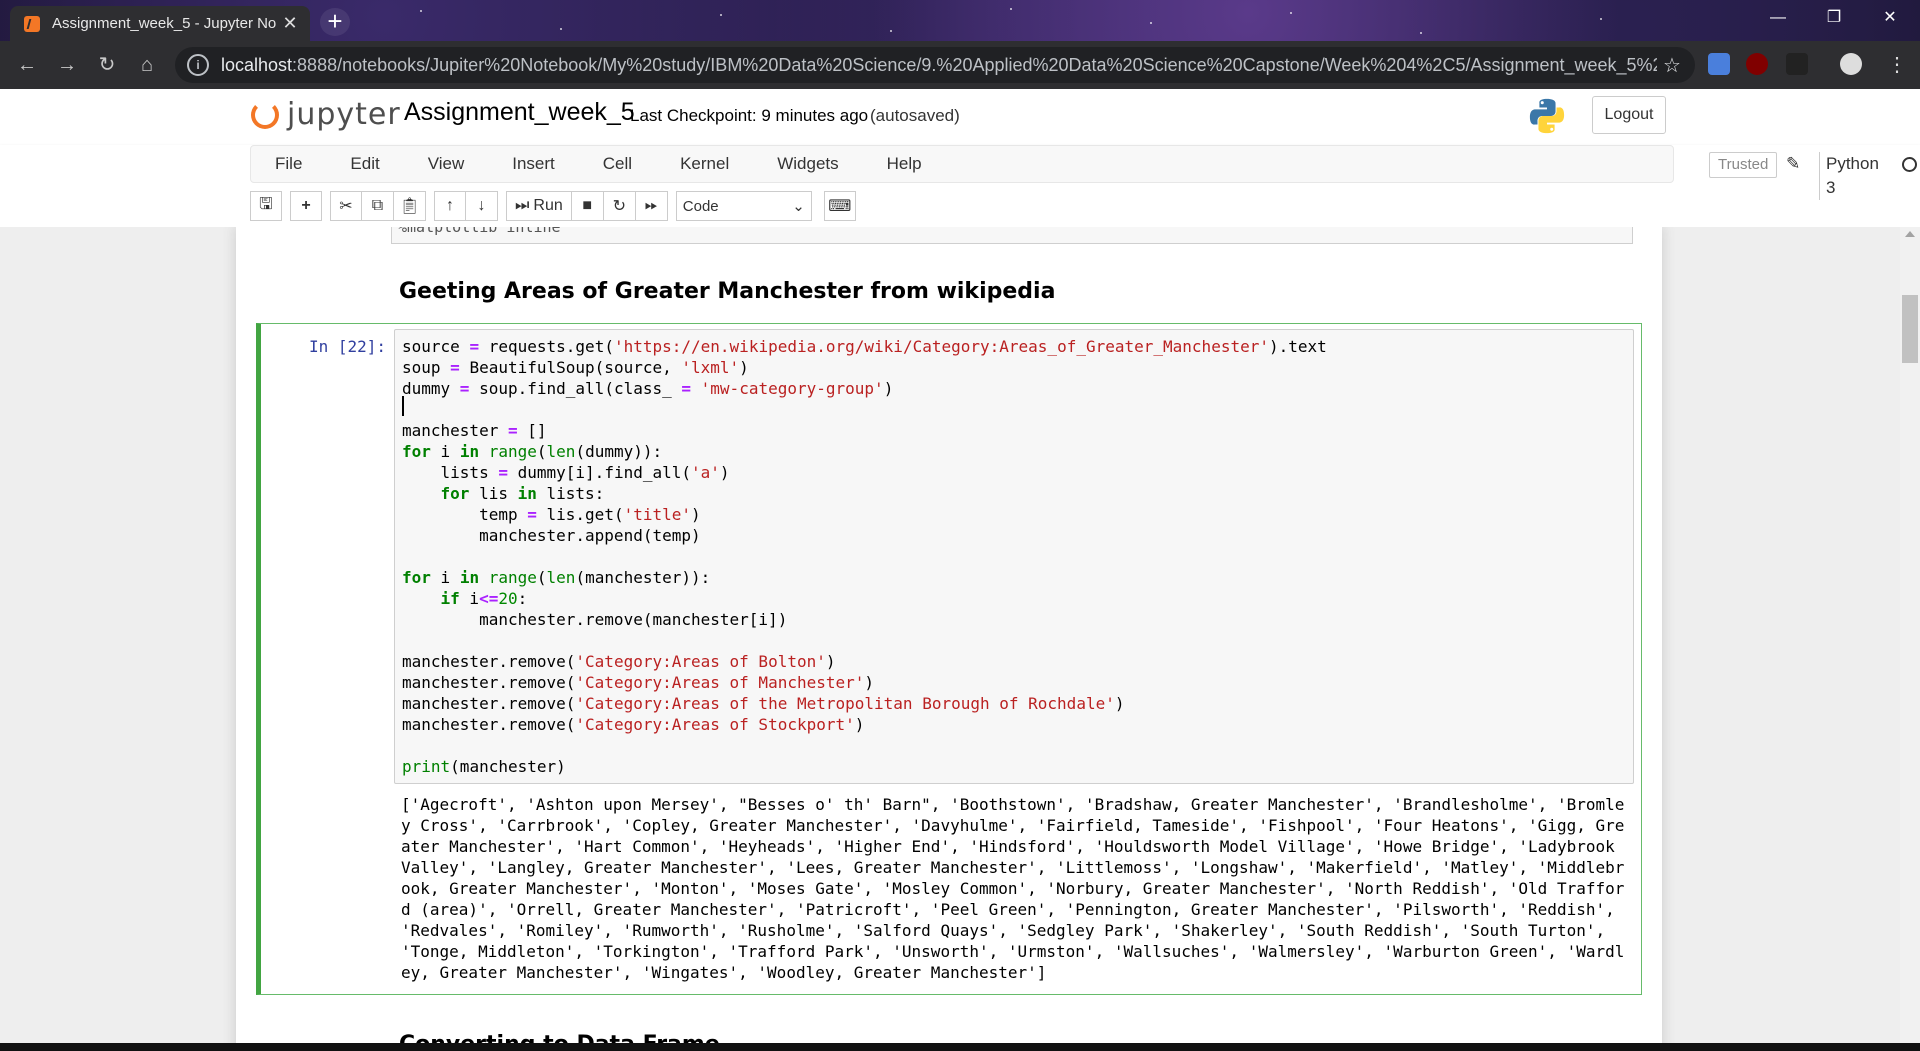 Image resolution: width=1920 pixels, height=1051 pixels. I want to click on minimize-button: —, so click(1778, 18).